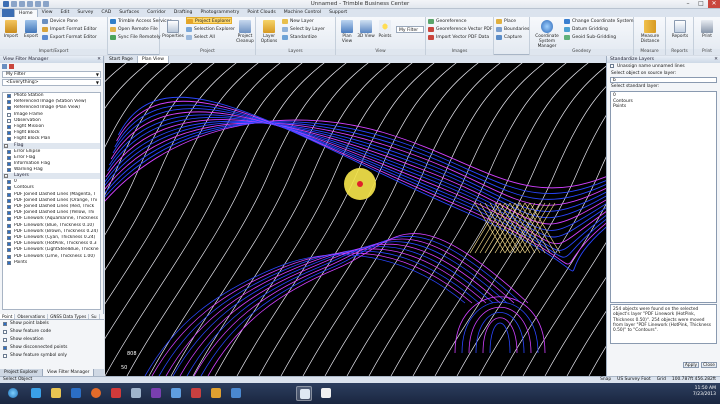 This screenshot has height=404, width=720. I want to click on taskbar-explorer, so click(56, 393).